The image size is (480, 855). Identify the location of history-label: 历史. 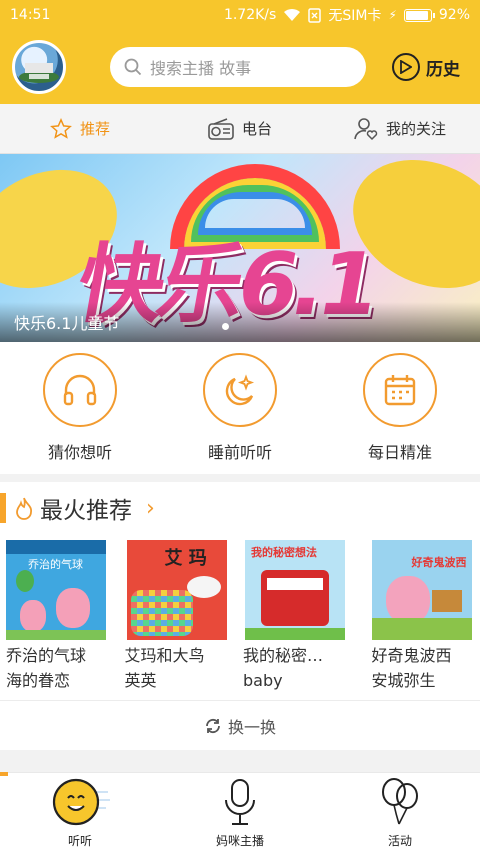
(443, 69).